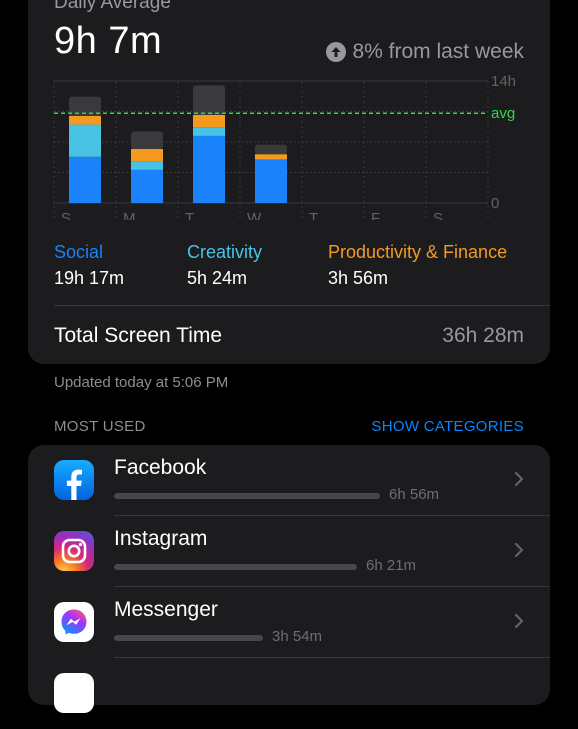 This screenshot has width=578, height=729. I want to click on show-categories-button: SHOW CATEGORIES, so click(447, 426).